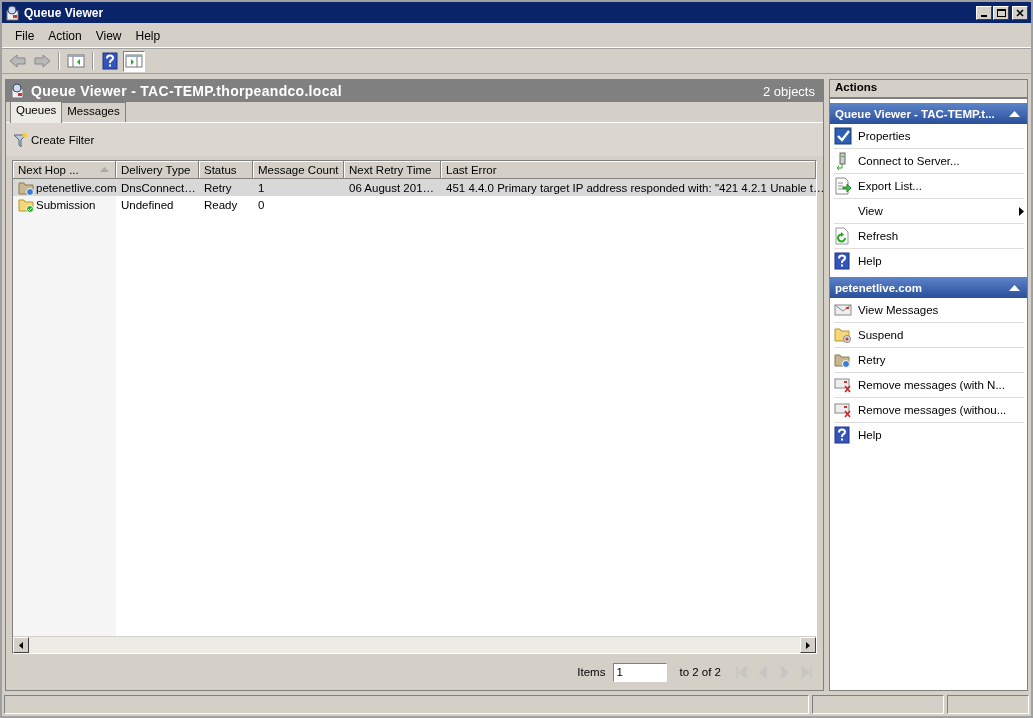  Describe the element at coordinates (148, 36) in the screenshot. I see `menu-item: Help` at that location.